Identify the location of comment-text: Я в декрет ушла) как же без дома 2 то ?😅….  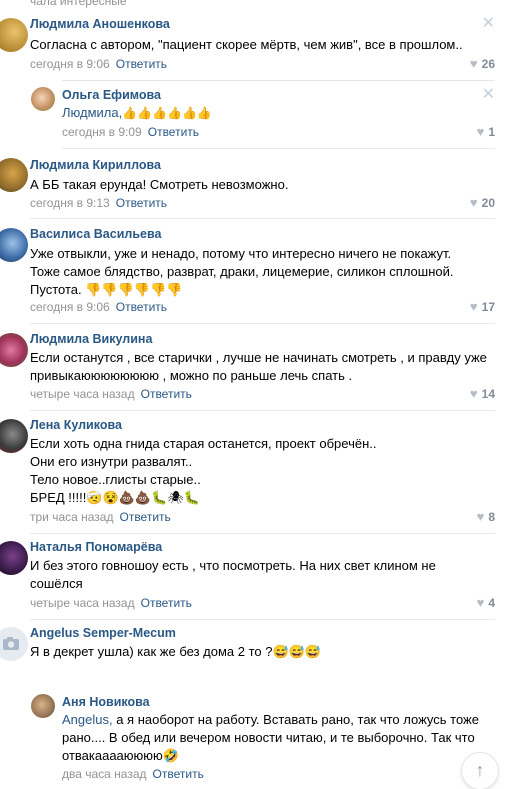
(176, 651).